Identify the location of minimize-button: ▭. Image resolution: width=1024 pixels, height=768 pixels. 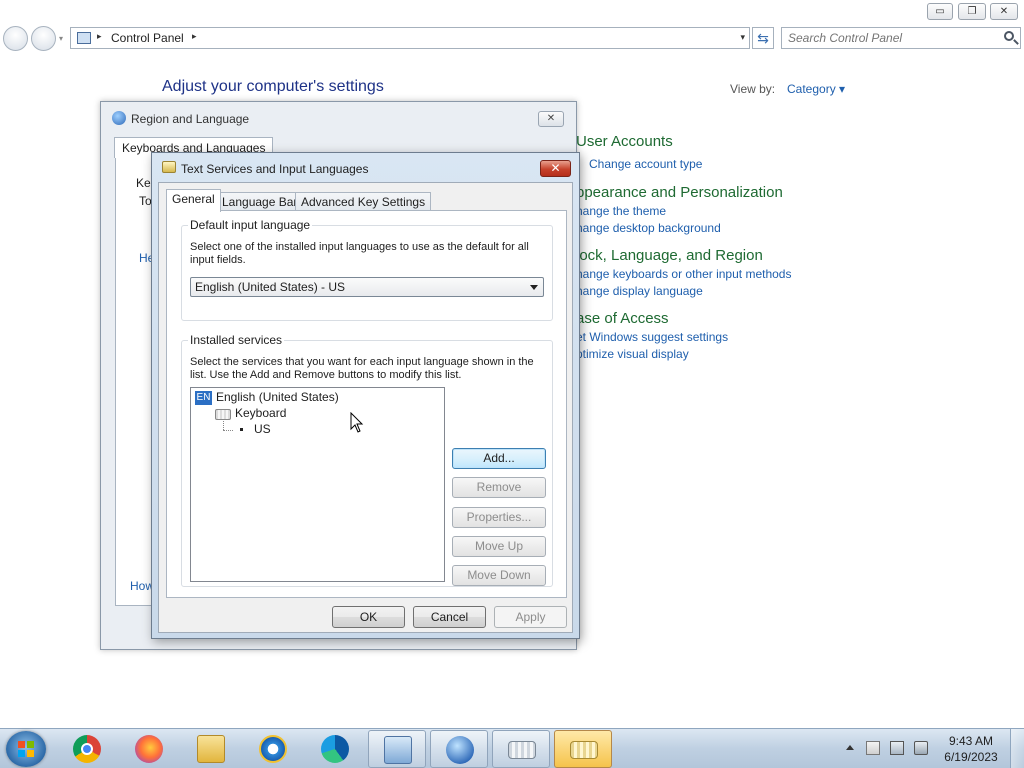
(940, 11).